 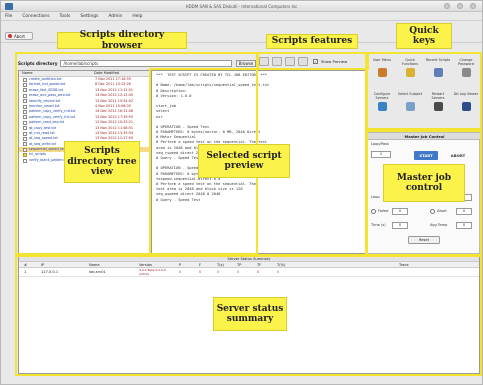 What do you see at coordinates (466, 101) in the screenshot?
I see `quick-key-database: Db Log Viewer` at bounding box center [466, 101].